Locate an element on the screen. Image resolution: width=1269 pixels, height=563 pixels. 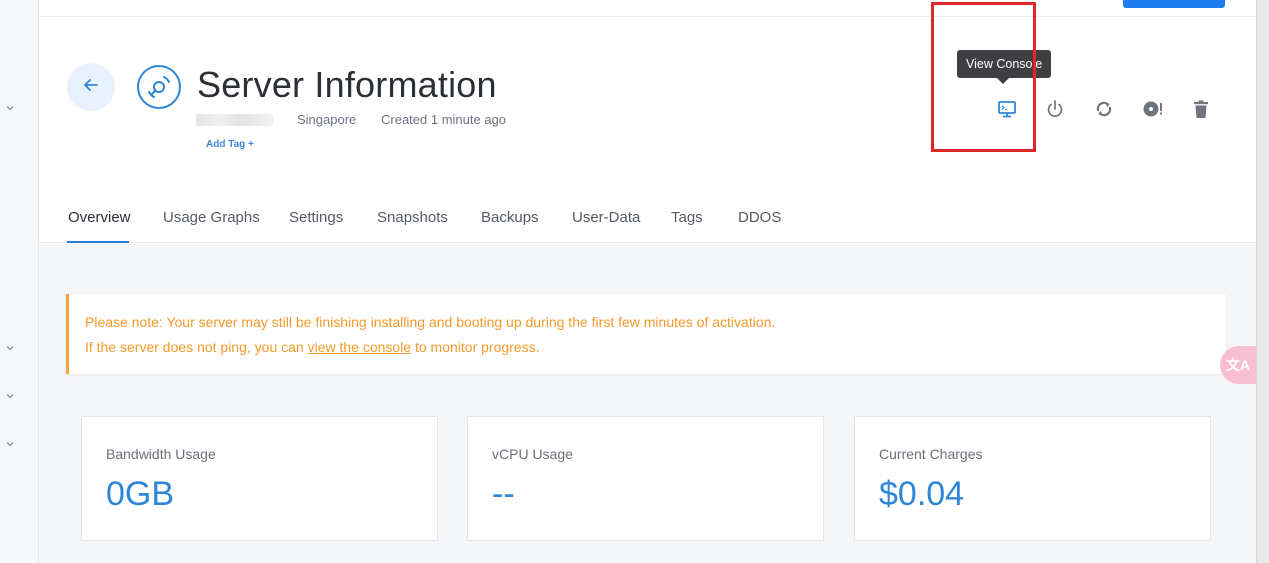
reinstall-button is located at coordinates (1153, 111).